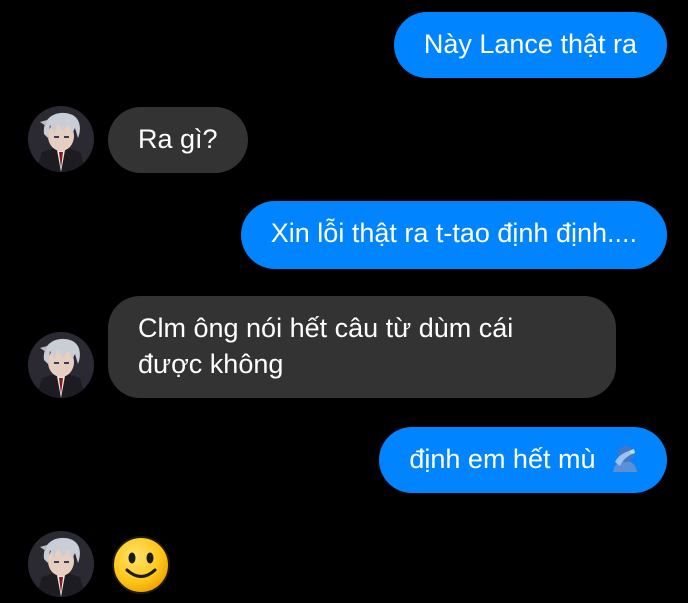  What do you see at coordinates (141, 565) in the screenshot?
I see `slightly-smiling-face-emoji-icon` at bounding box center [141, 565].